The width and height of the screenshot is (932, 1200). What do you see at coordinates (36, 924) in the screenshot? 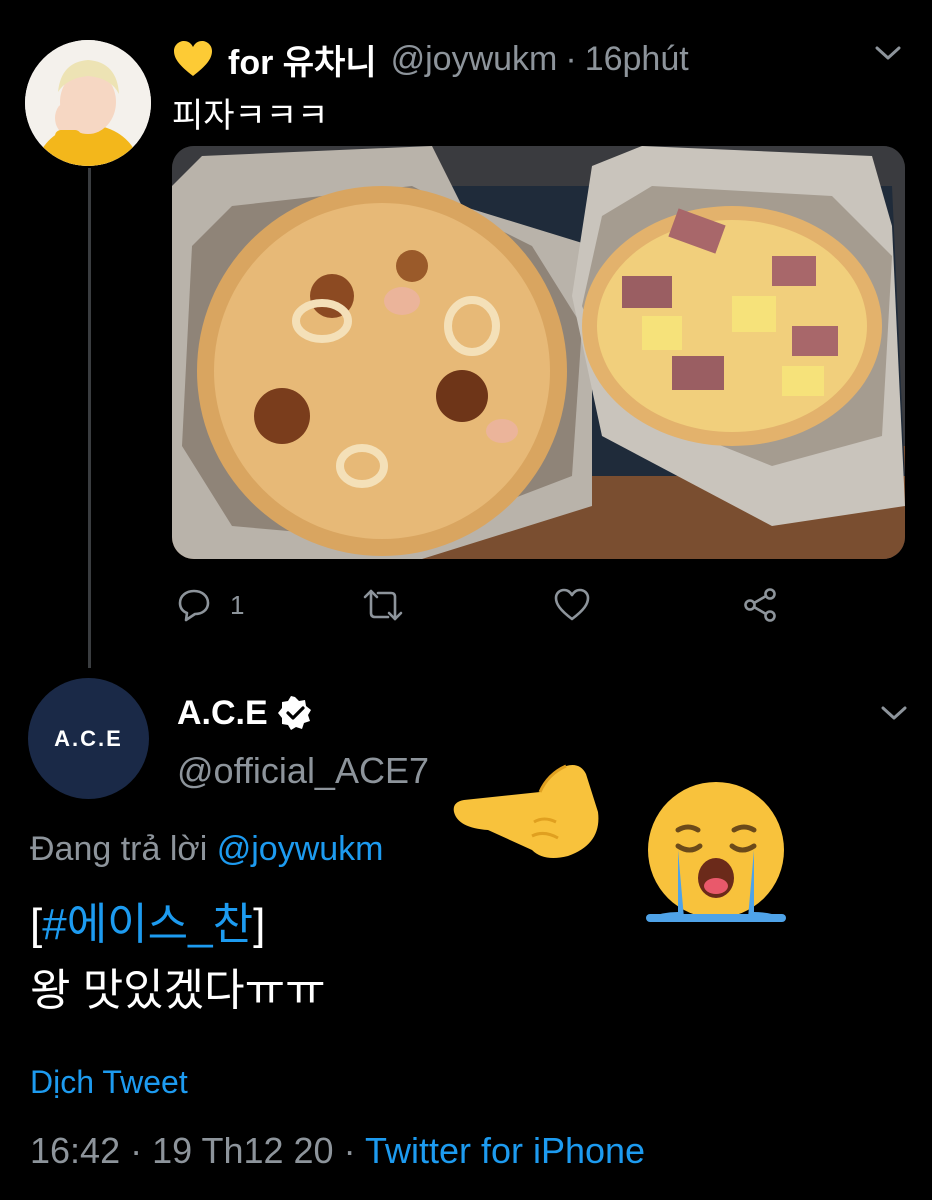
I see `tweet2-open-bracket: [` at bounding box center [36, 924].